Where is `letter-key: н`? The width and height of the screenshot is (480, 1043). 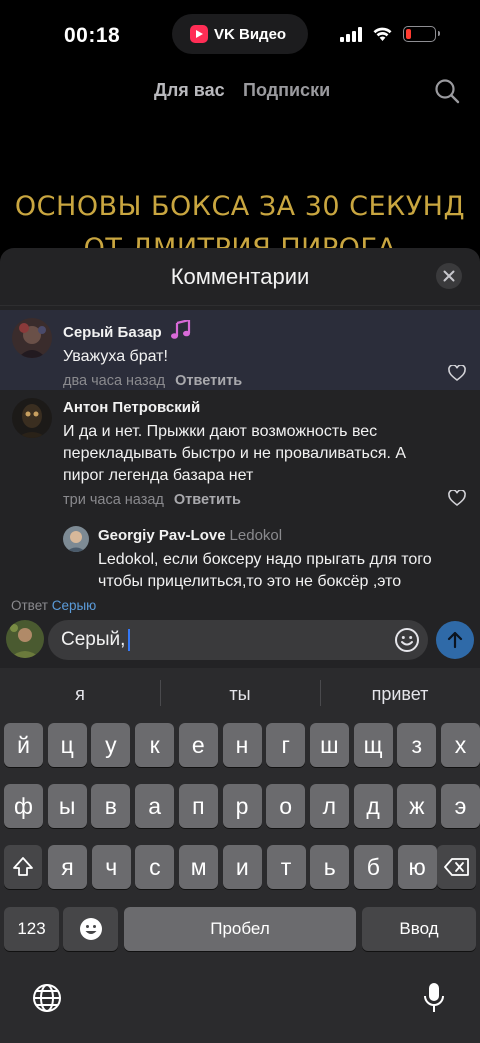
letter-key: н is located at coordinates (242, 745).